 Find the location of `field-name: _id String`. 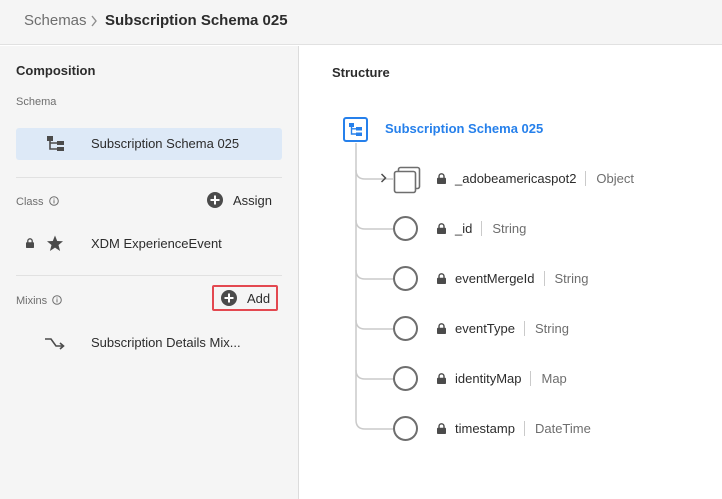

field-name: _id String is located at coordinates (491, 228).